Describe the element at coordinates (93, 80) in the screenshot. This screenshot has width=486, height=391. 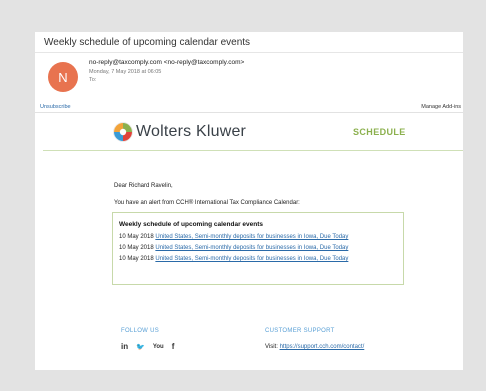
I see `to-label: To:` at that location.